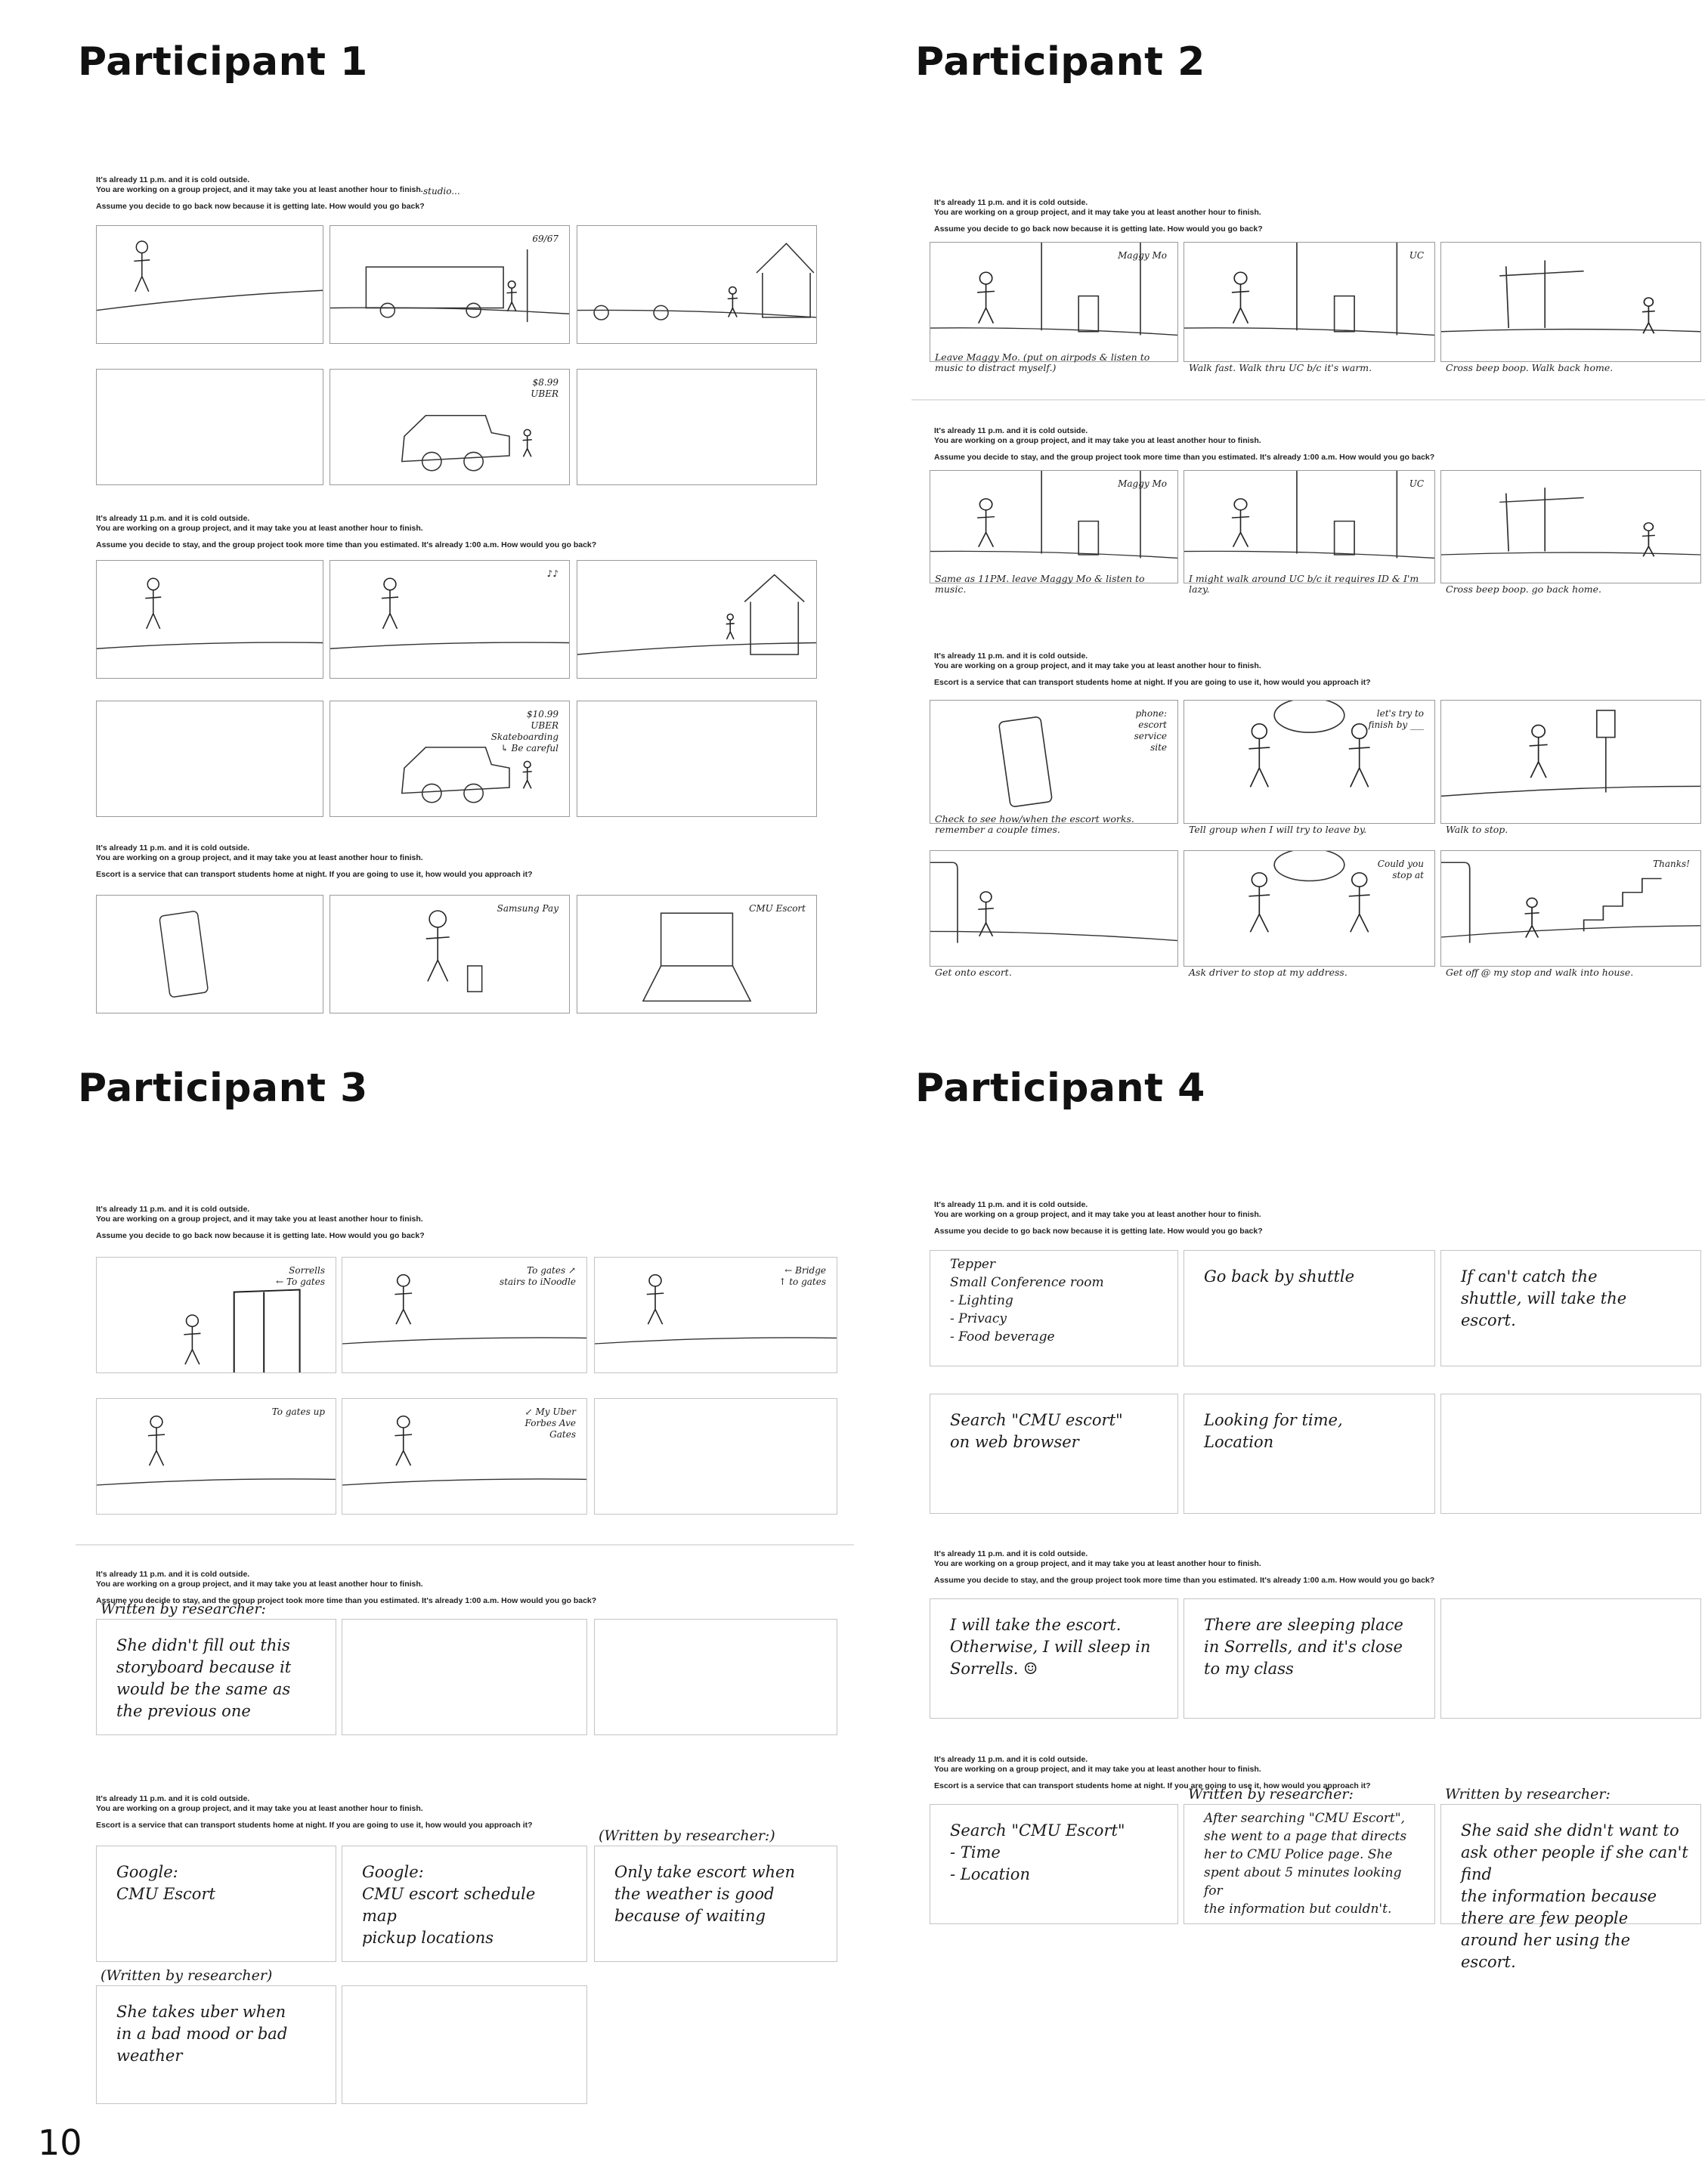 The width and height of the screenshot is (1708, 2163). What do you see at coordinates (474, 979) in the screenshot?
I see `phone-drawing` at bounding box center [474, 979].